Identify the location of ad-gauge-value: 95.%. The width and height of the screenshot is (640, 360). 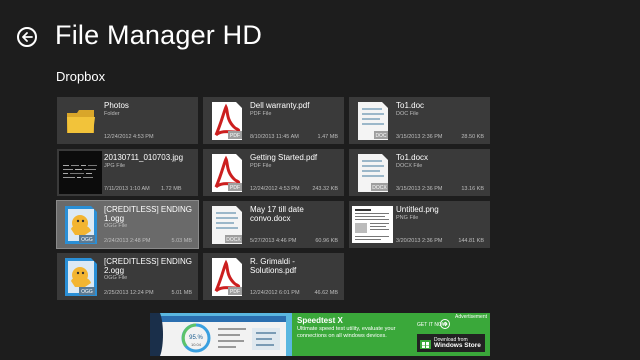
(196, 338).